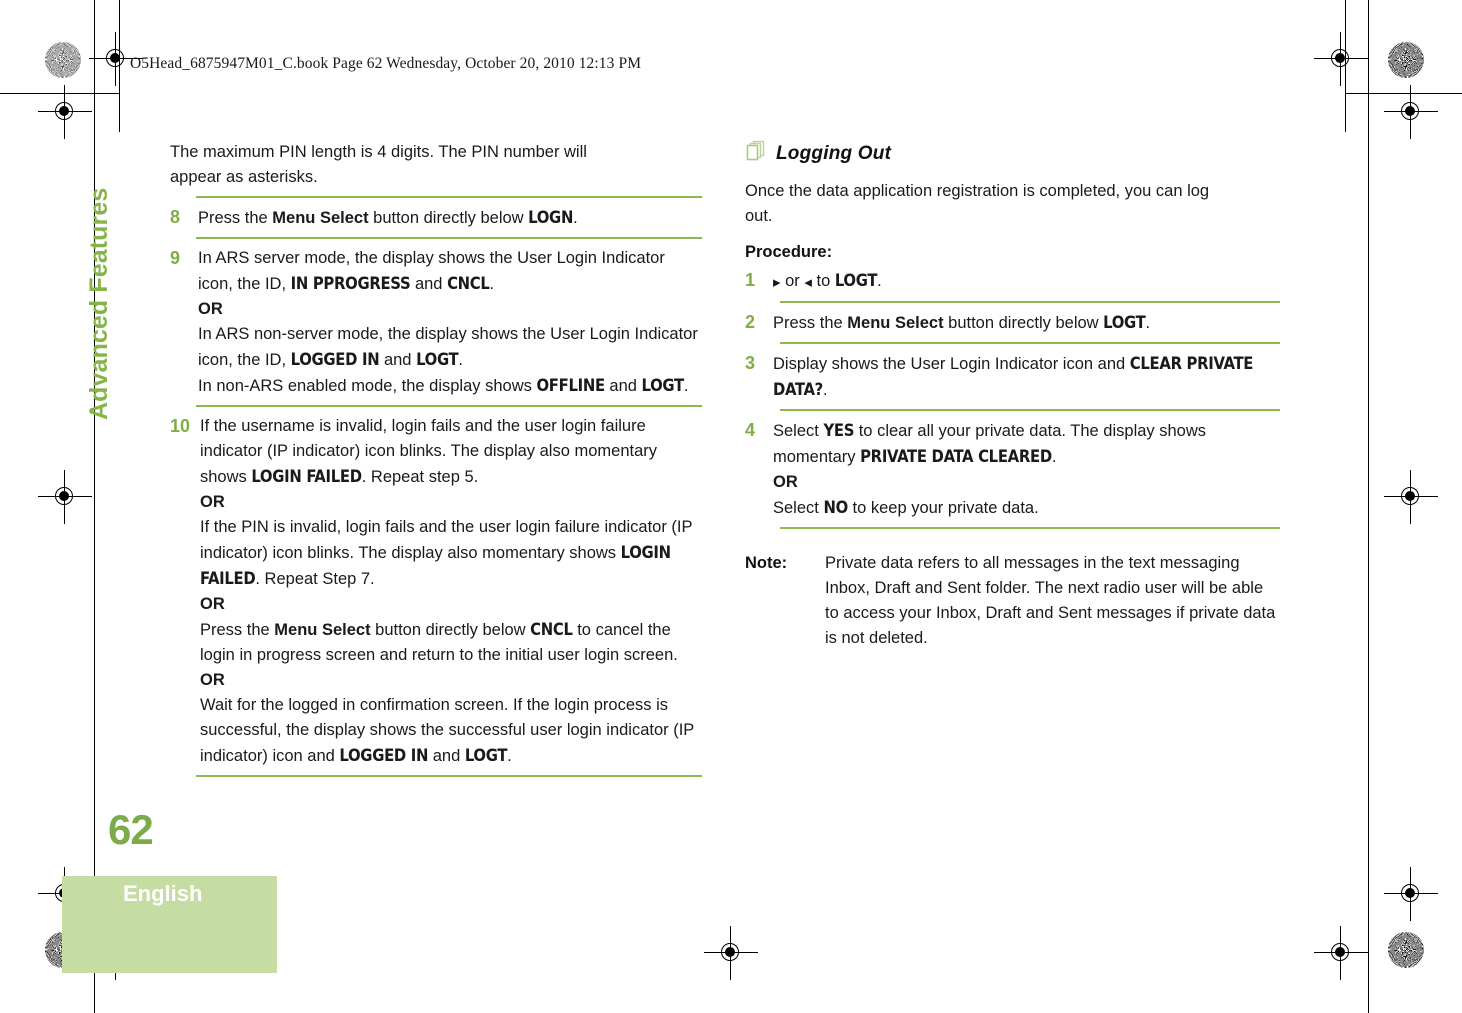  Describe the element at coordinates (1368, 506) in the screenshot. I see `crop-line-right-outer` at that location.